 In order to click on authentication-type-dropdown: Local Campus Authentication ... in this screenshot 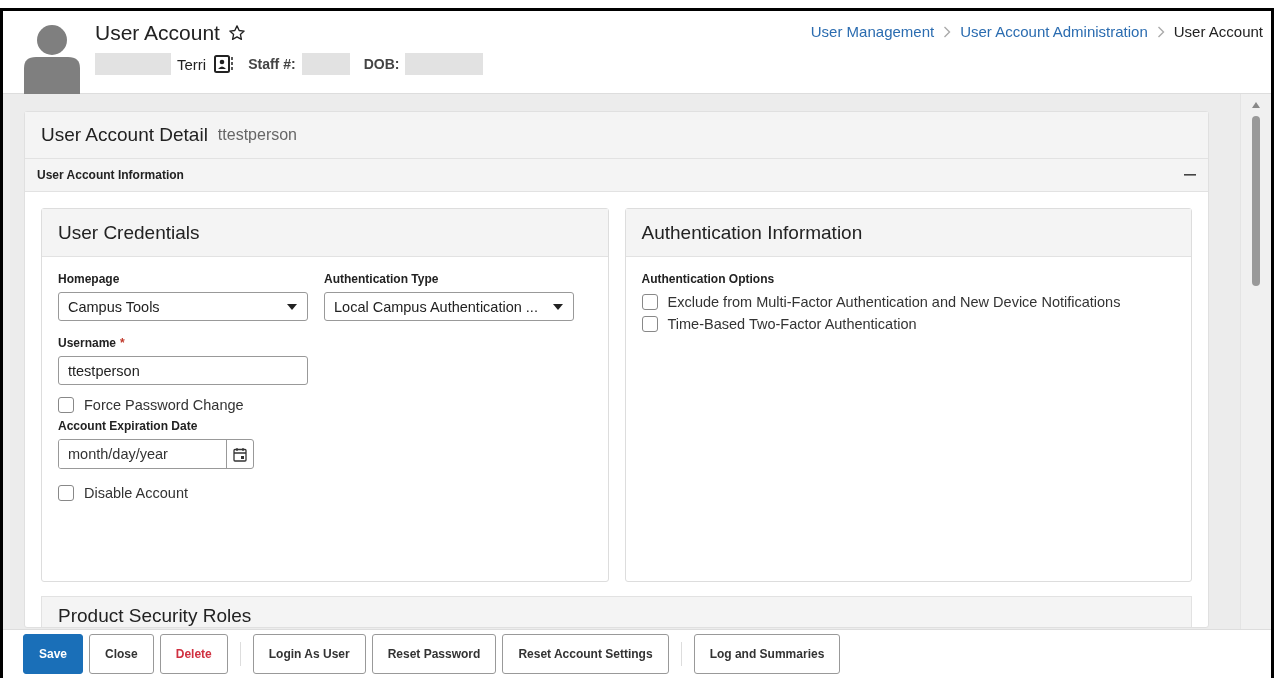, I will do `click(449, 306)`.